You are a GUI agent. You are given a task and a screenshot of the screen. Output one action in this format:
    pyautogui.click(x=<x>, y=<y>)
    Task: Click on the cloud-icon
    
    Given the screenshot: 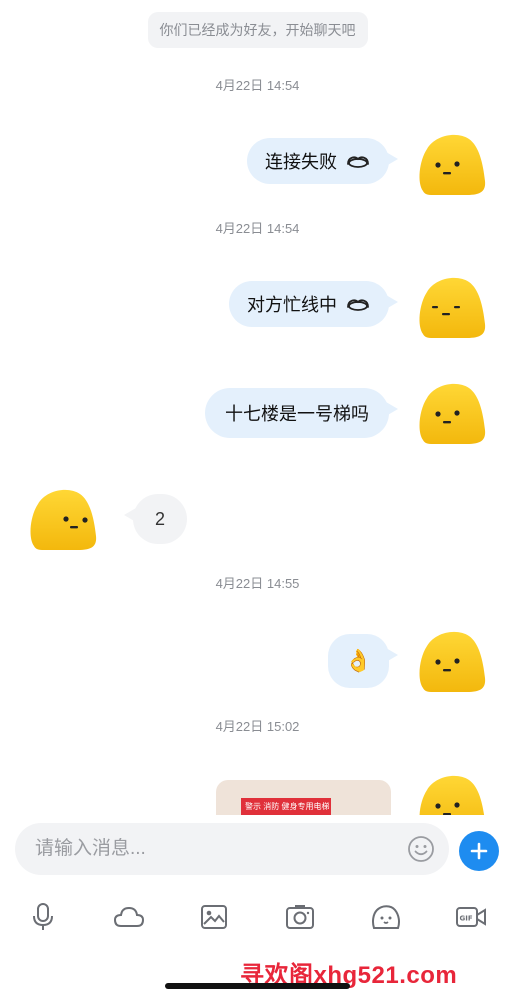 What is the action you would take?
    pyautogui.click(x=129, y=917)
    